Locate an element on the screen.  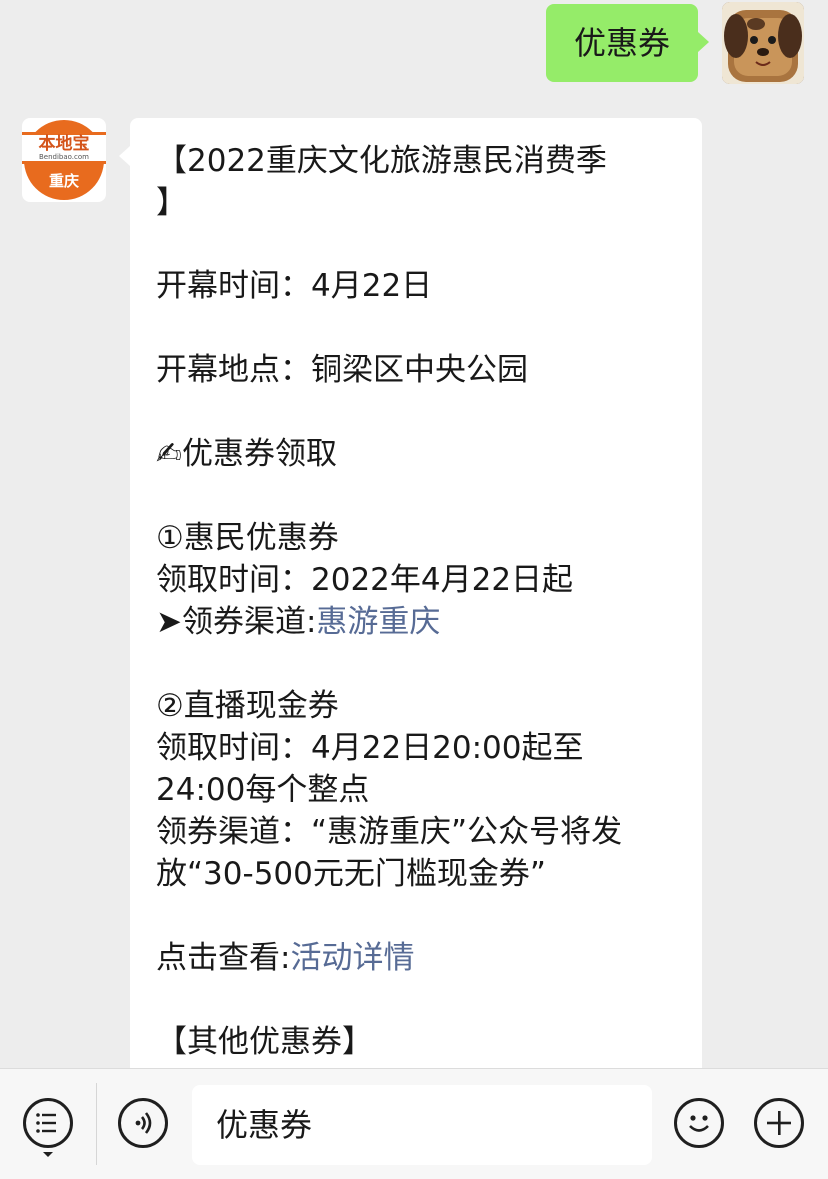
message-title-line2: 】 is located at coordinates (171, 203).